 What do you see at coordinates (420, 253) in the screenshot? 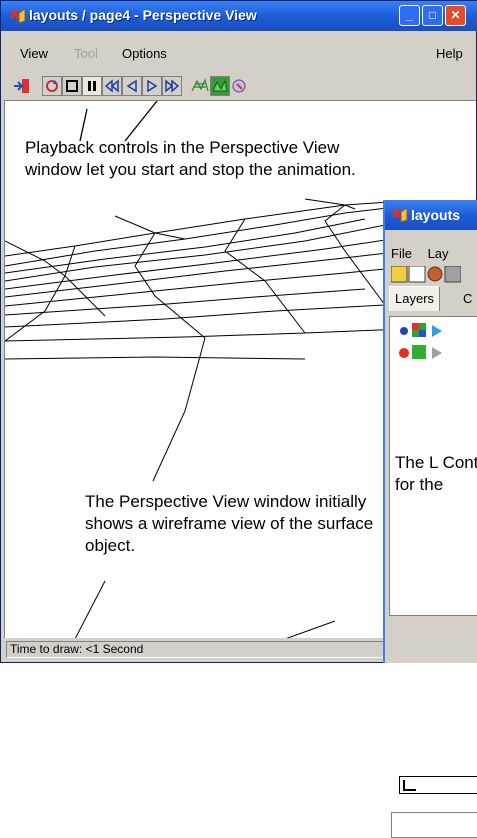
I see `menu-bar-2: File Lay` at bounding box center [420, 253].